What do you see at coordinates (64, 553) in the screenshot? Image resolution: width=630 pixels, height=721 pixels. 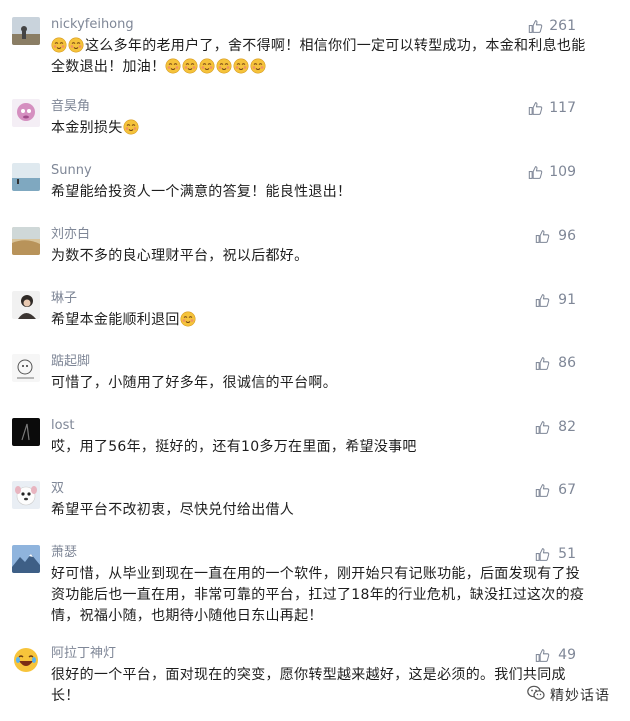 I see `comment-nickname: 萧瑟` at bounding box center [64, 553].